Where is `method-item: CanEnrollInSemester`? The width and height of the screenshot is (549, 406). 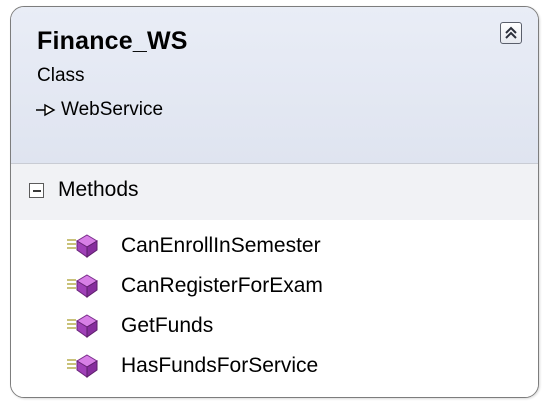
method-item: CanEnrollInSemester is located at coordinates (274, 246).